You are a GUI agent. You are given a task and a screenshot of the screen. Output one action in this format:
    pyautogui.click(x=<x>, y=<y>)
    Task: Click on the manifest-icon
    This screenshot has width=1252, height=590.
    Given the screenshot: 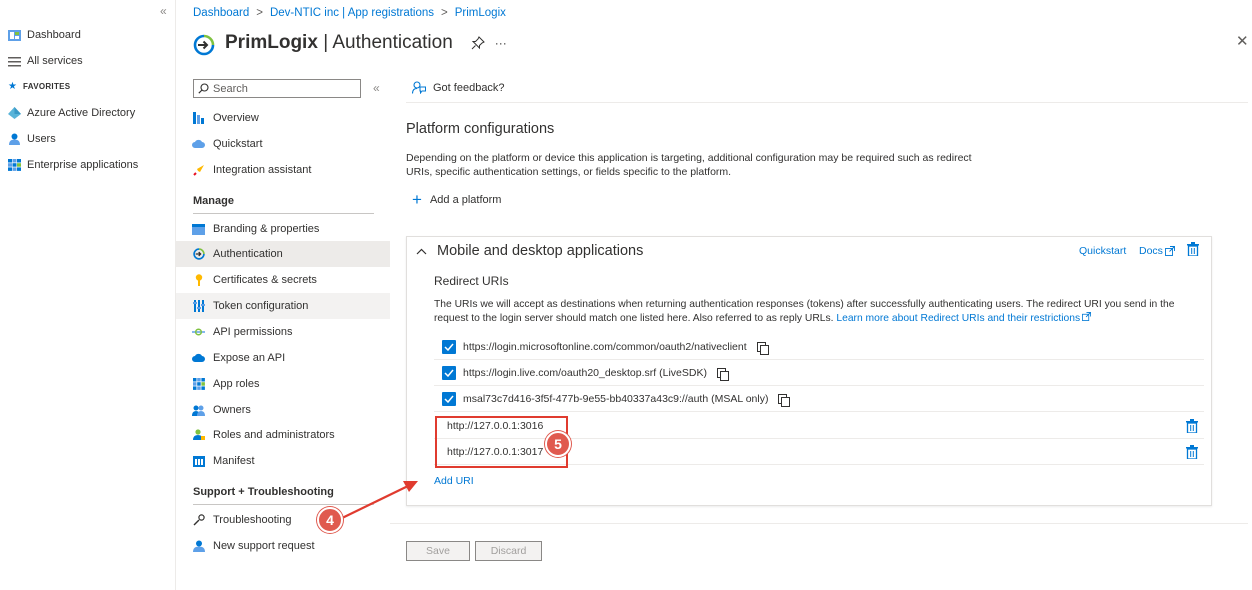 What is the action you would take?
    pyautogui.click(x=198, y=461)
    